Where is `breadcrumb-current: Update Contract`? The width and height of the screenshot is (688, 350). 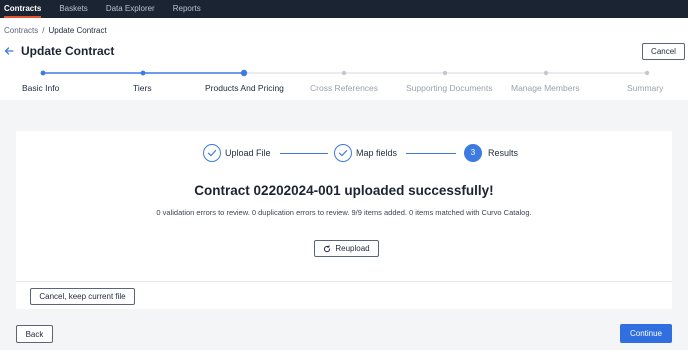
breadcrumb-current: Update Contract is located at coordinates (77, 30).